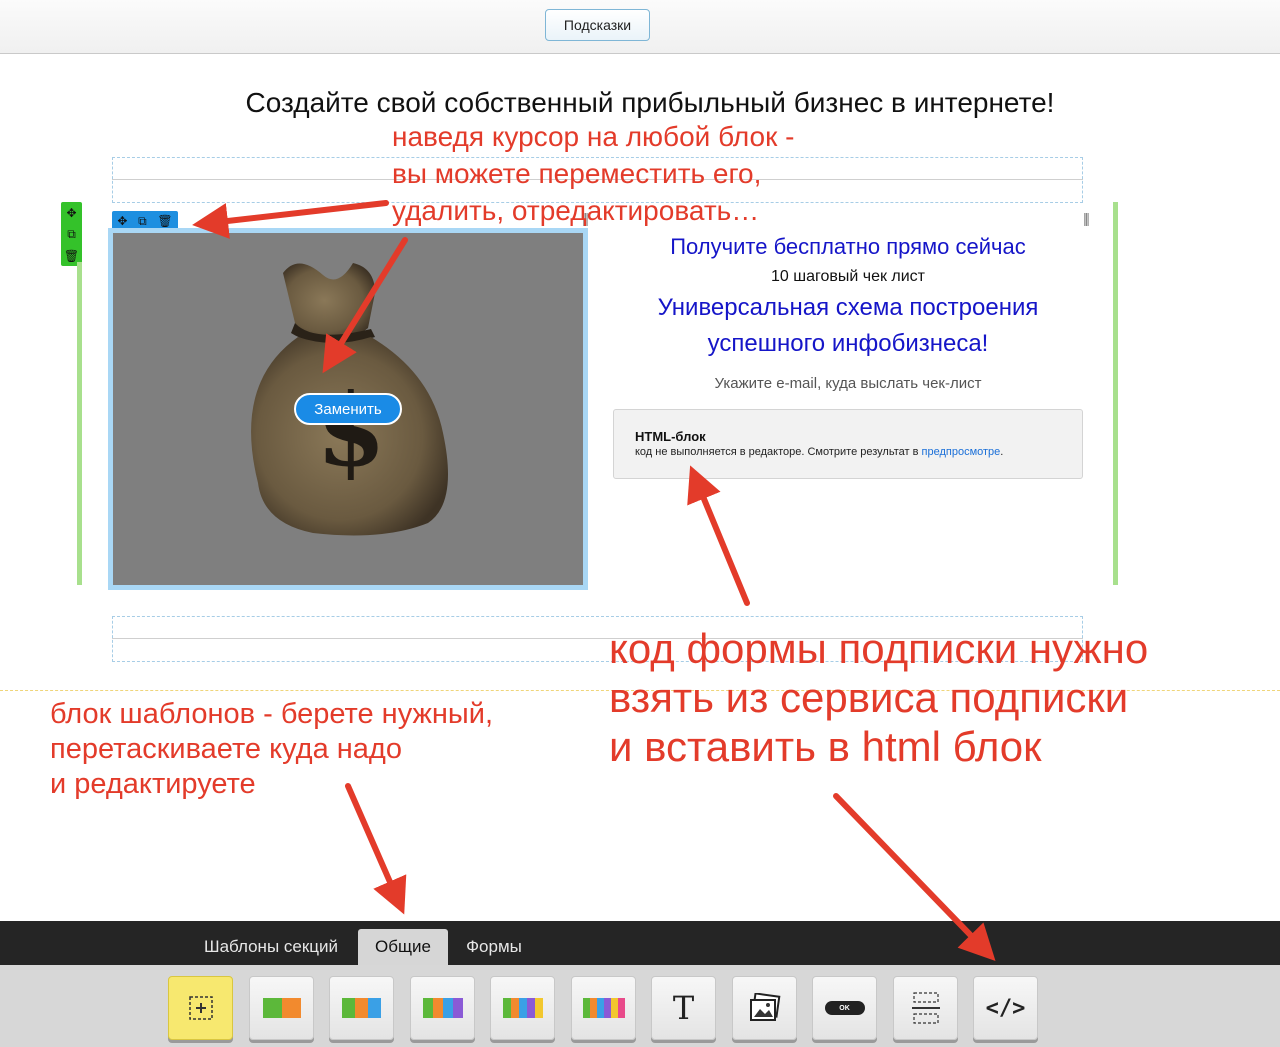 This screenshot has width=1280, height=1047. Describe the element at coordinates (376, 849) in the screenshot. I see `arrow-to-general-tab` at that location.